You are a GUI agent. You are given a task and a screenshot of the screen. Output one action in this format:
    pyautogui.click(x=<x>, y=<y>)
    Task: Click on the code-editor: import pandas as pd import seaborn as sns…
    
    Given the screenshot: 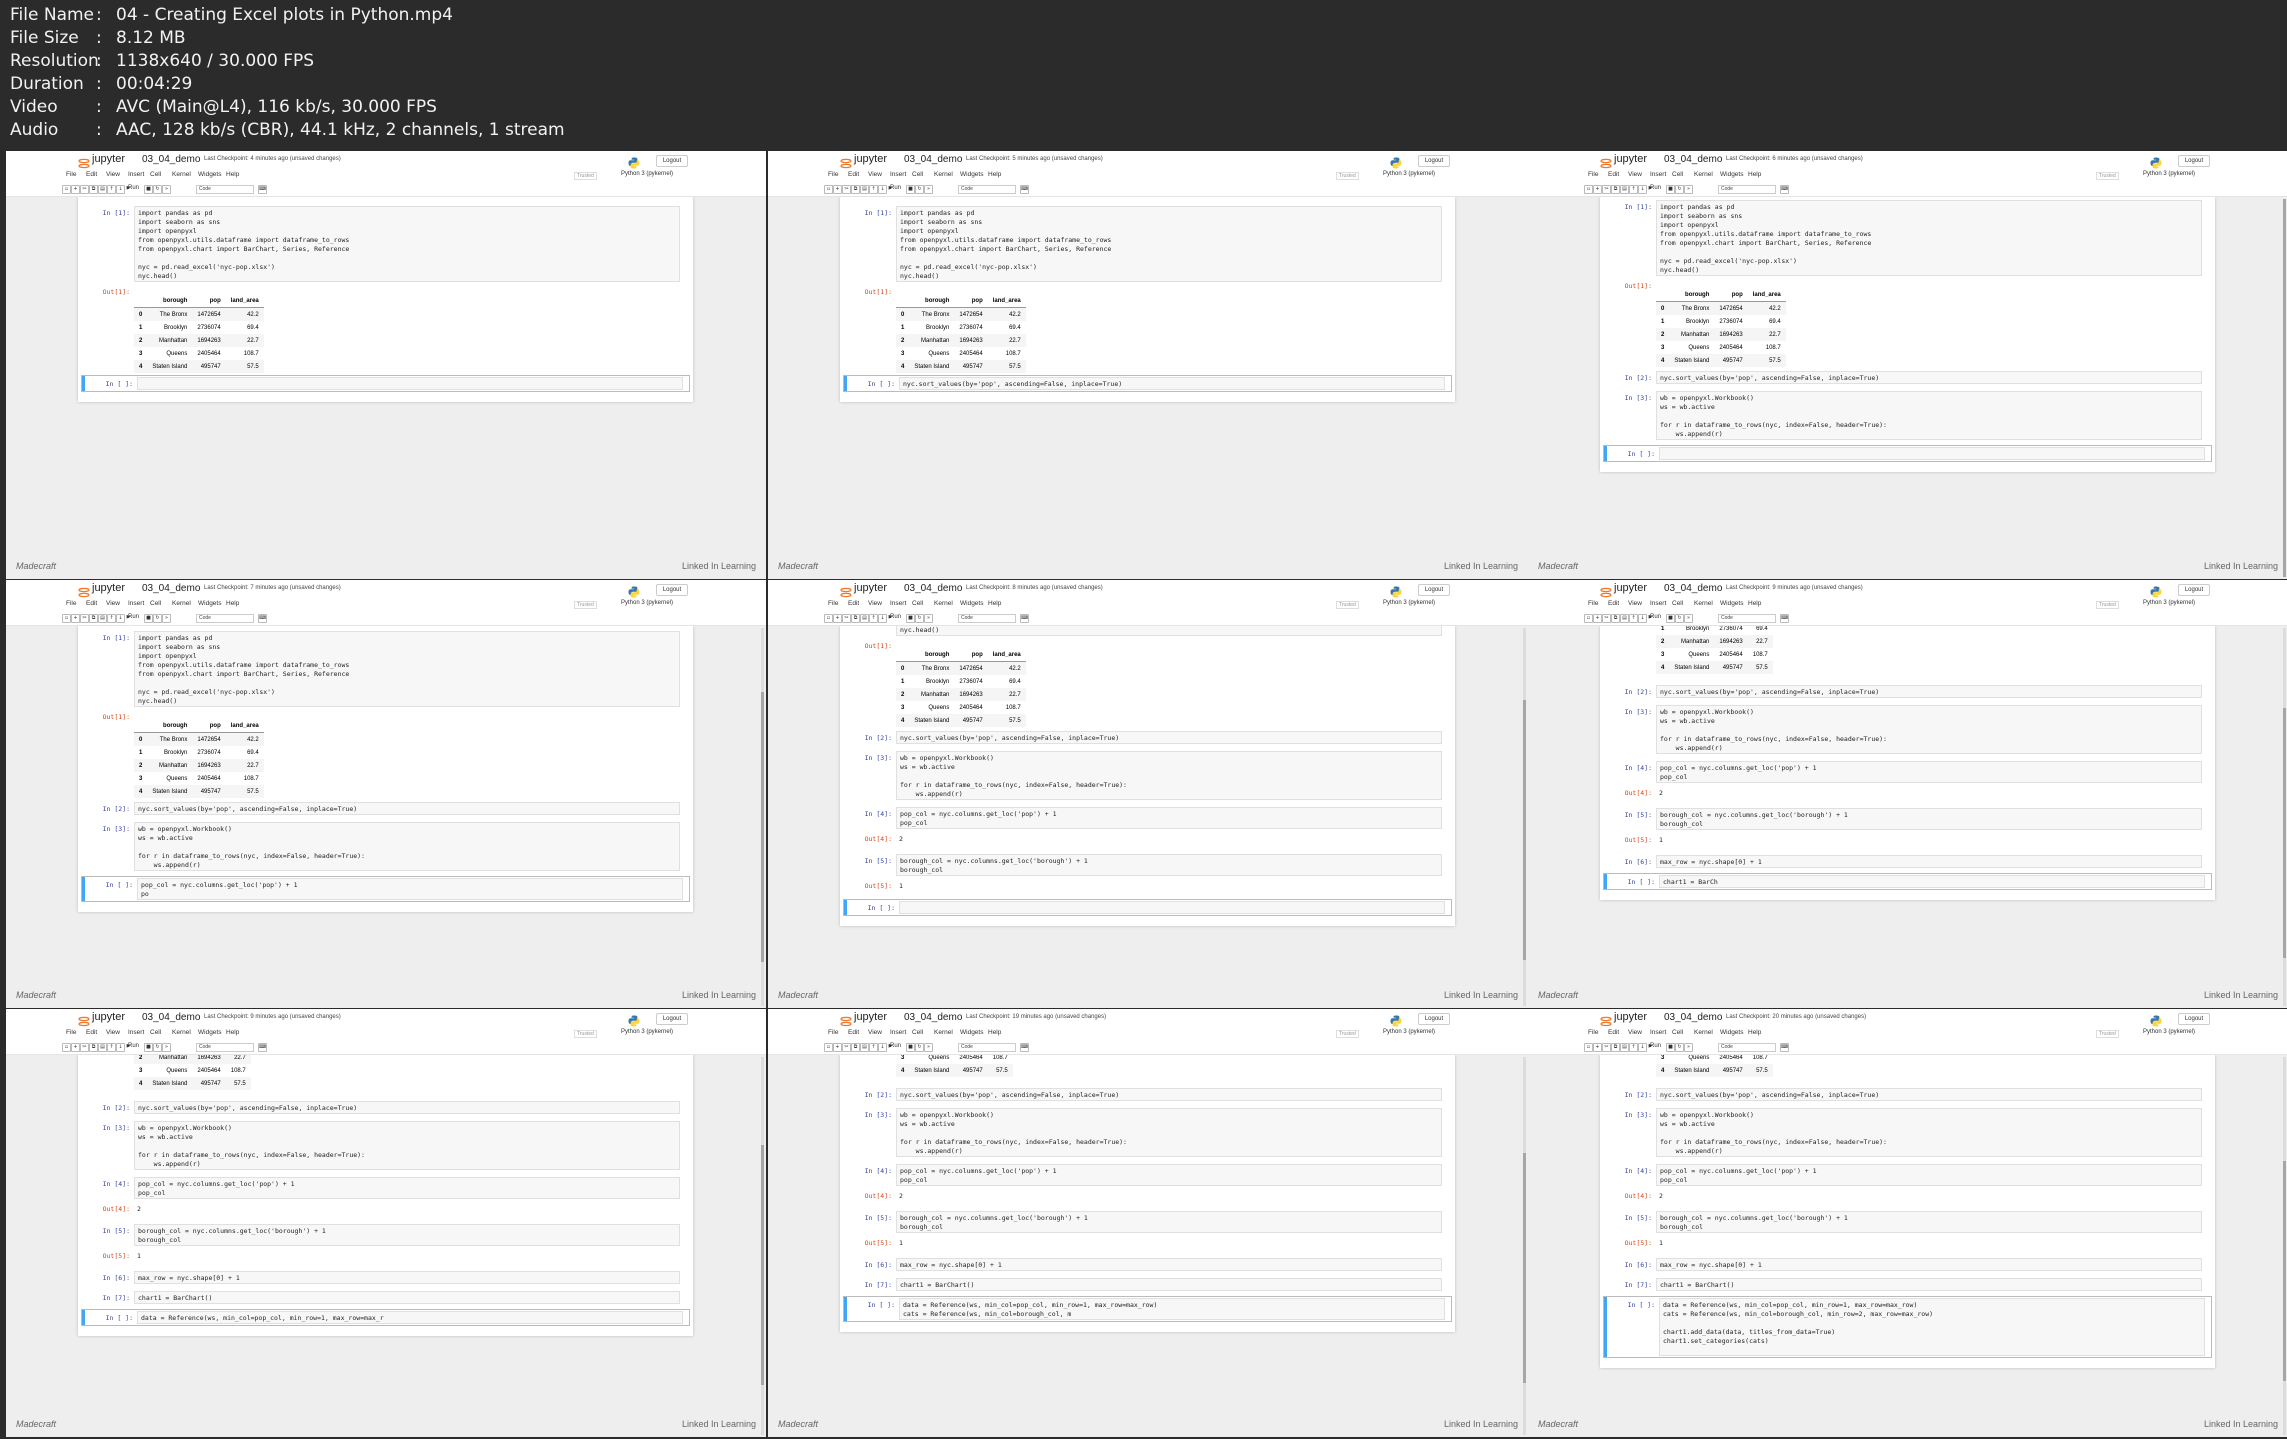 What is the action you would take?
    pyautogui.click(x=407, y=244)
    